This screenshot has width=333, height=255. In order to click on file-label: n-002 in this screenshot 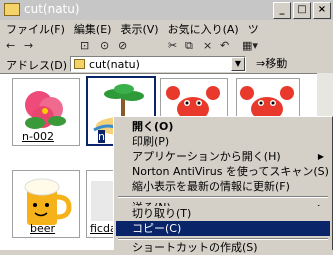, I will do `click(38, 136)`.